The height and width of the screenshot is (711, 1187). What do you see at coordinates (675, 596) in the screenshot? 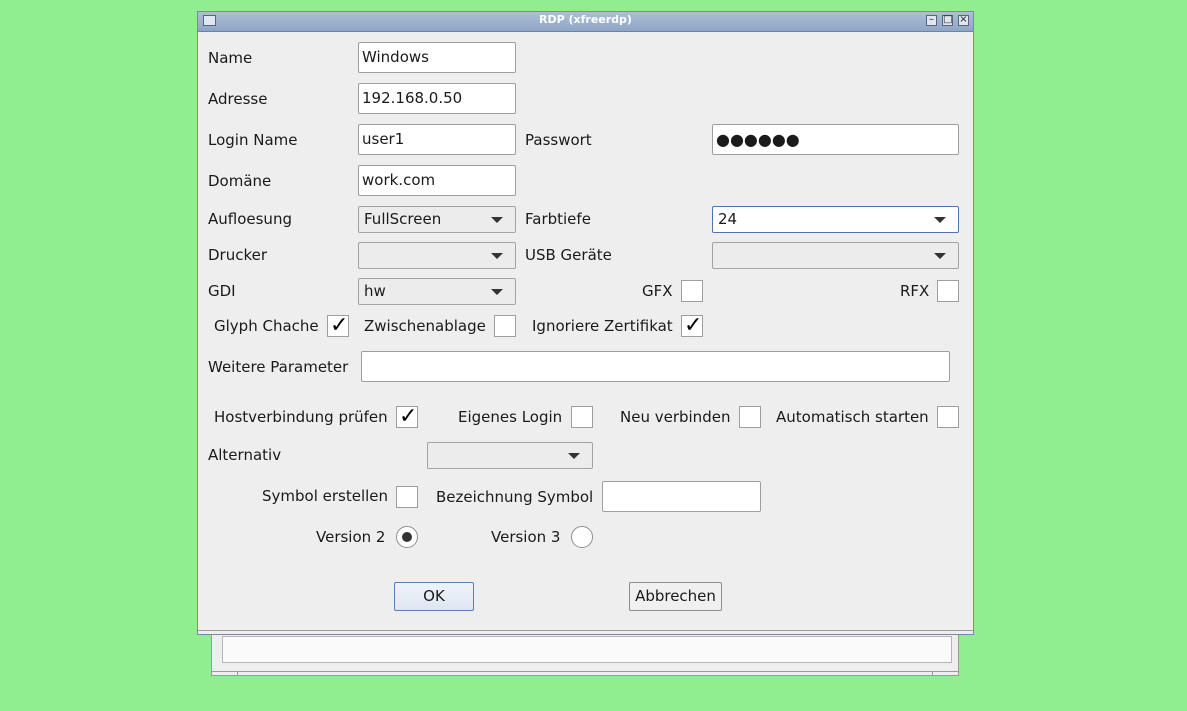
I see `cancel-button: Abbrechen` at bounding box center [675, 596].